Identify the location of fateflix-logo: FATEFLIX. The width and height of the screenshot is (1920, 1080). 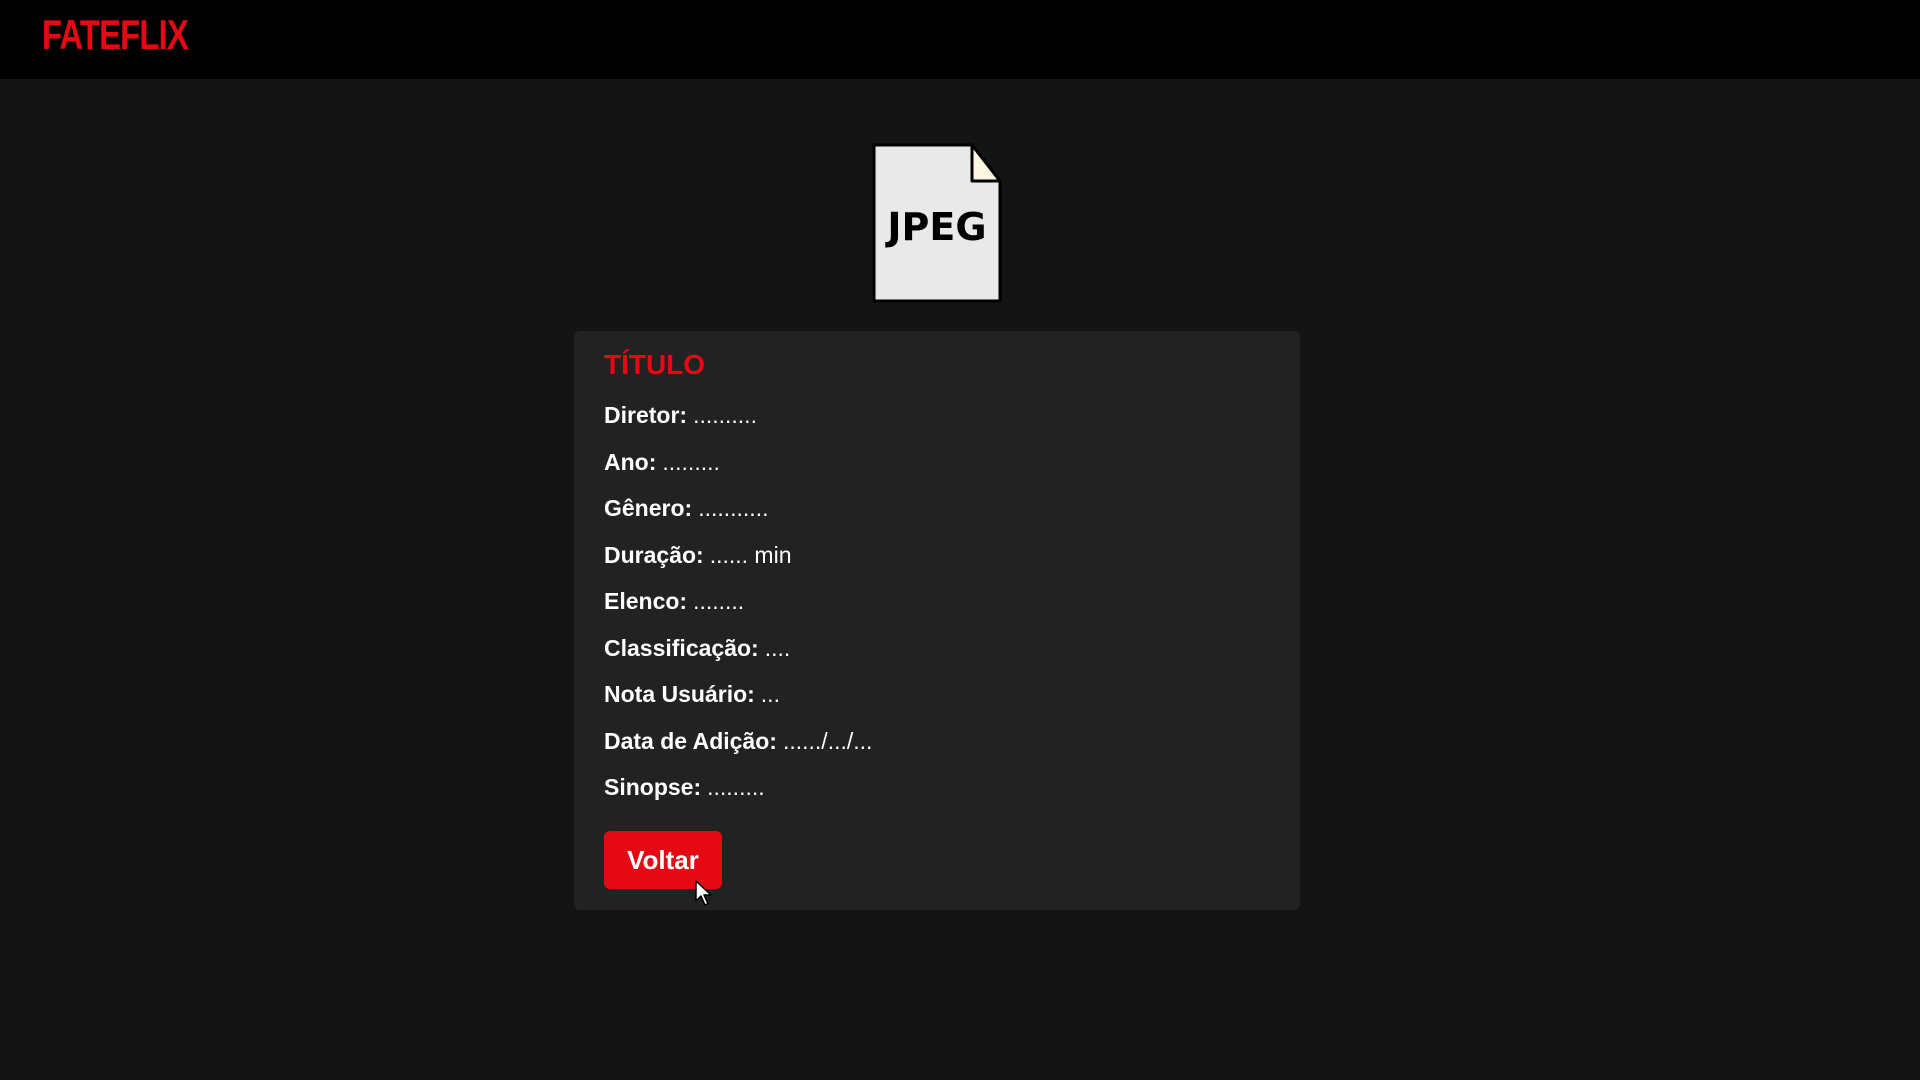
(115, 35).